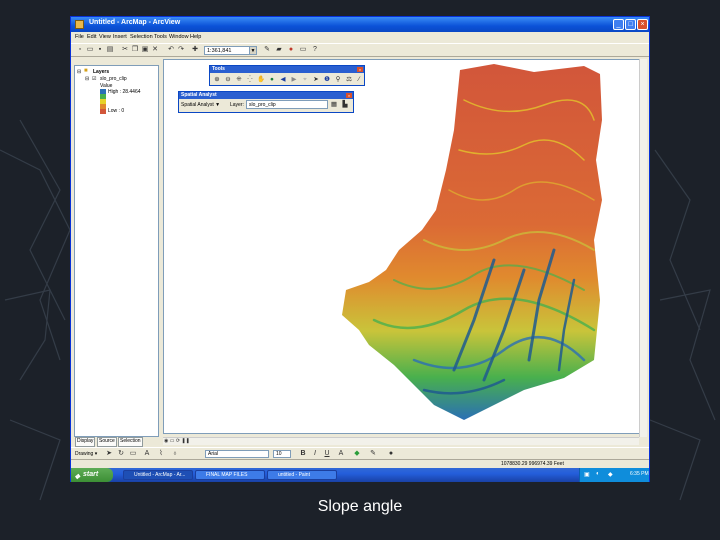 This screenshot has width=720, height=540. Describe the element at coordinates (349, 95) in the screenshot. I see `spatial-analyst-close-icon: ×` at that location.